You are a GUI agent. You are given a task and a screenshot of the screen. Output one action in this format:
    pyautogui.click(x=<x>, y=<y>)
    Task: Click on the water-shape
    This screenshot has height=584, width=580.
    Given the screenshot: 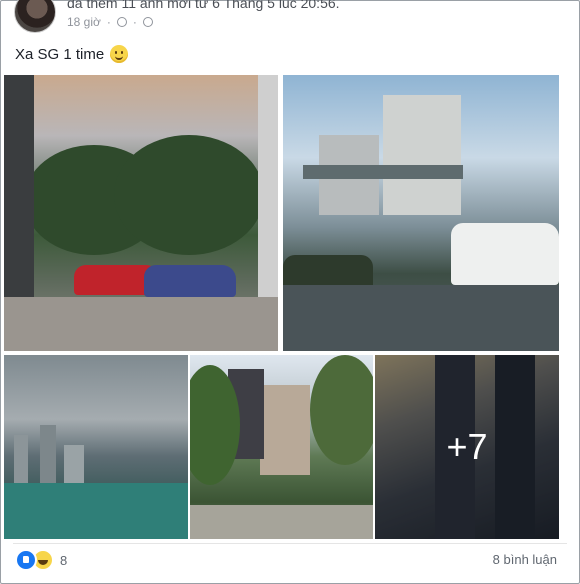 What is the action you would take?
    pyautogui.click(x=96, y=511)
    